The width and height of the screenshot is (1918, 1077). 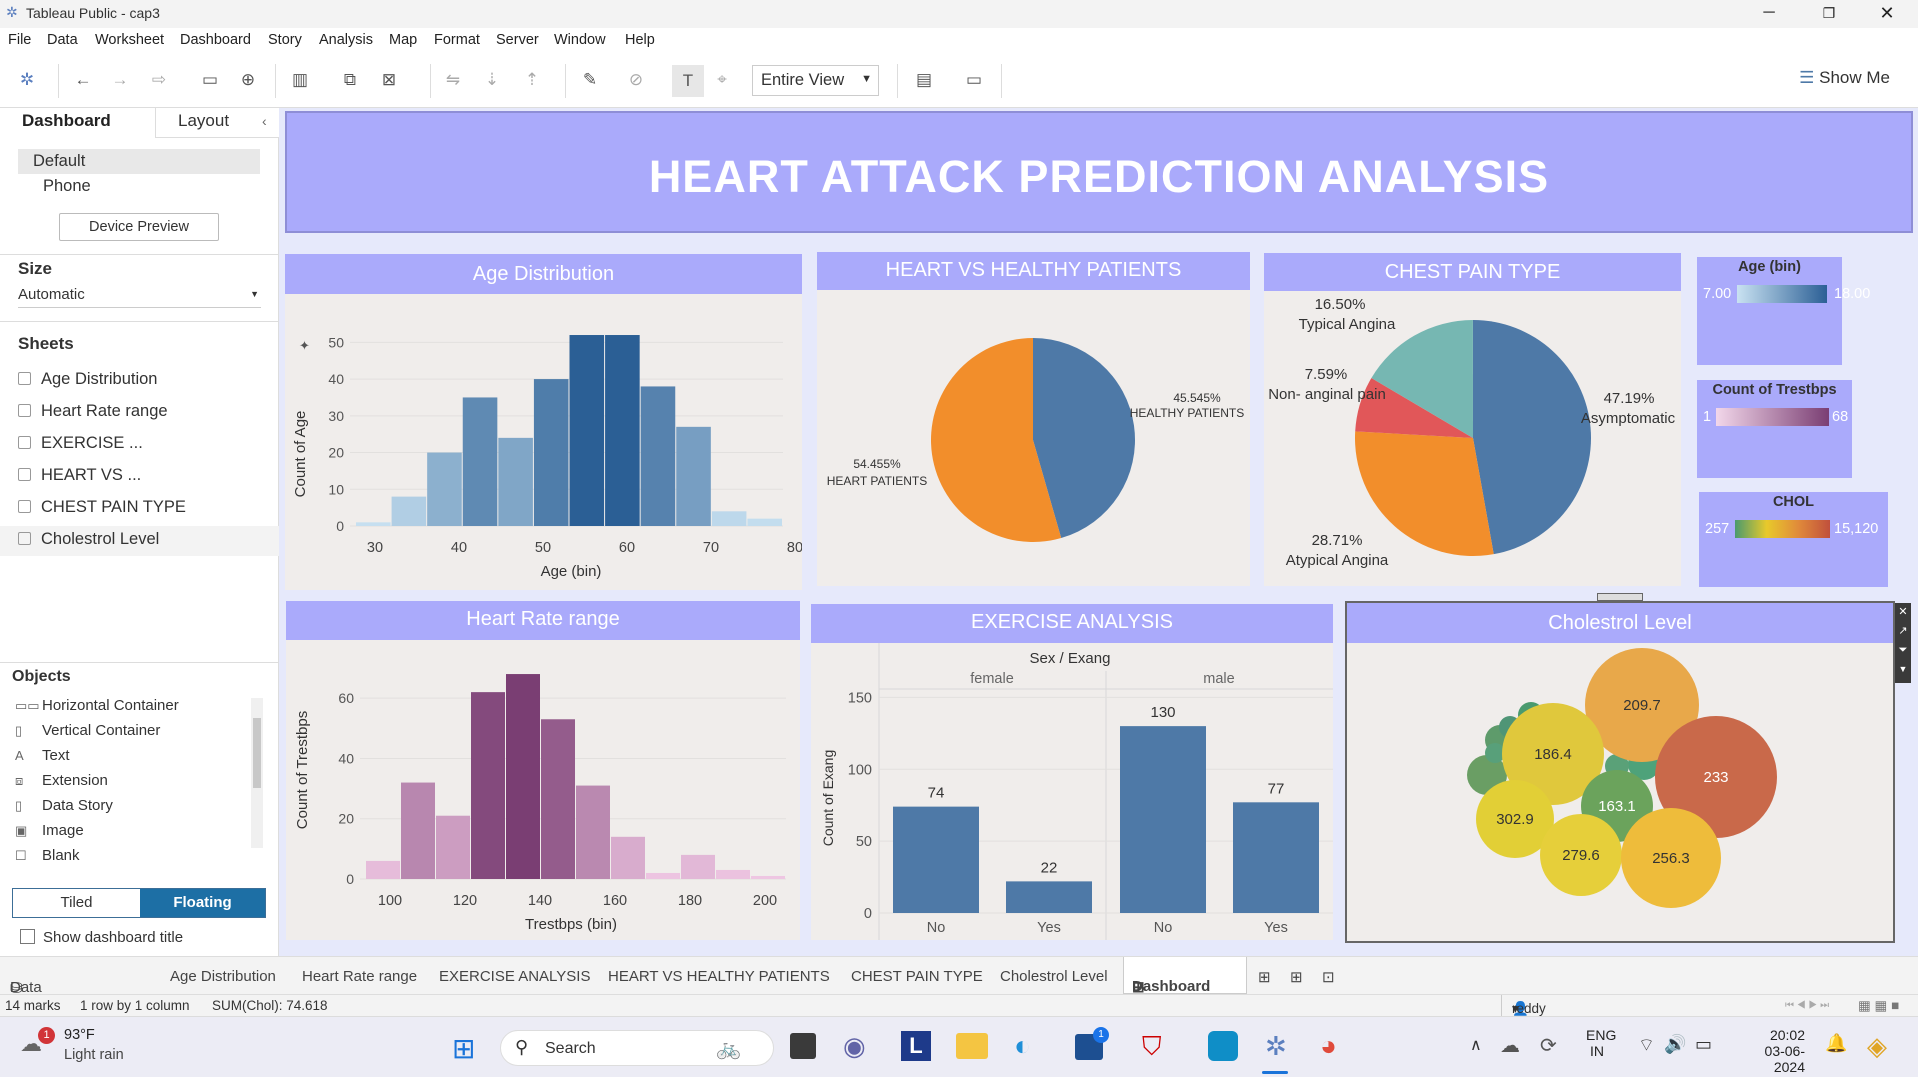 What do you see at coordinates (49, 830) in the screenshot?
I see `object-image: ▣ Image` at bounding box center [49, 830].